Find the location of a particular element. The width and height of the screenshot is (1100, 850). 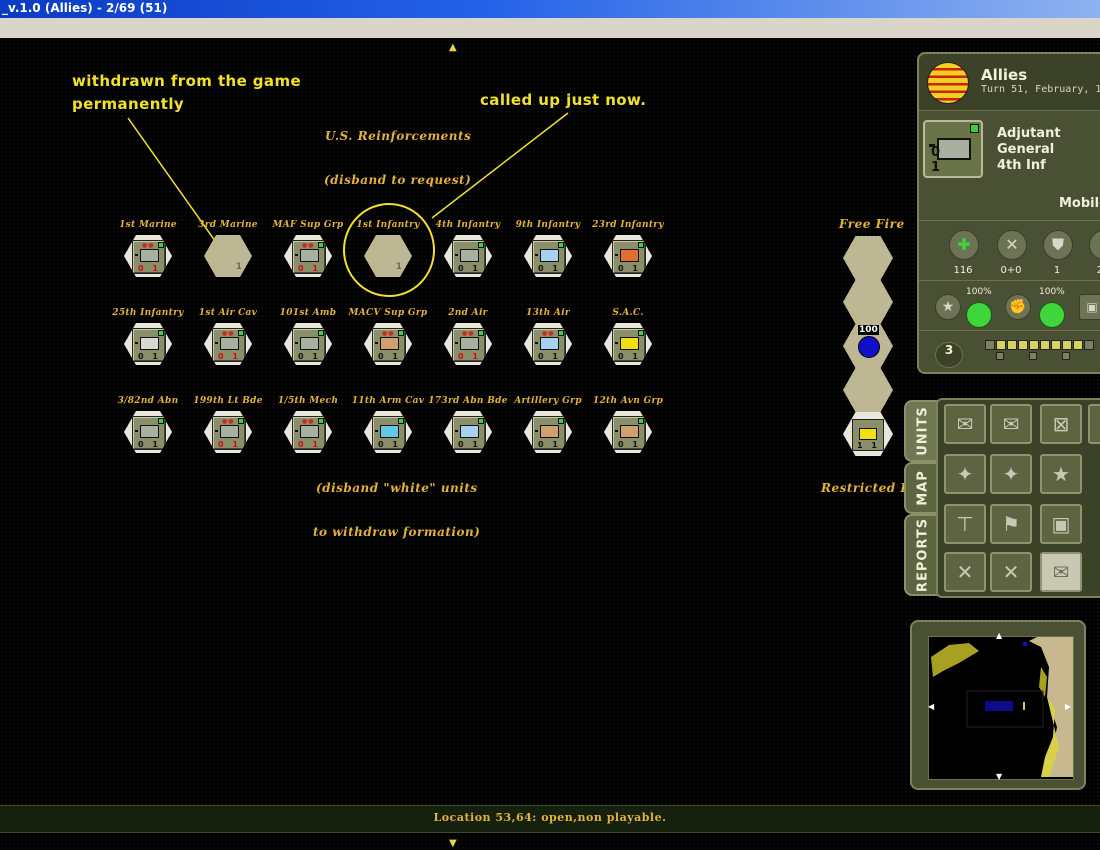

unit-strength-numbers: 1 1 is located at coordinates (868, 445).